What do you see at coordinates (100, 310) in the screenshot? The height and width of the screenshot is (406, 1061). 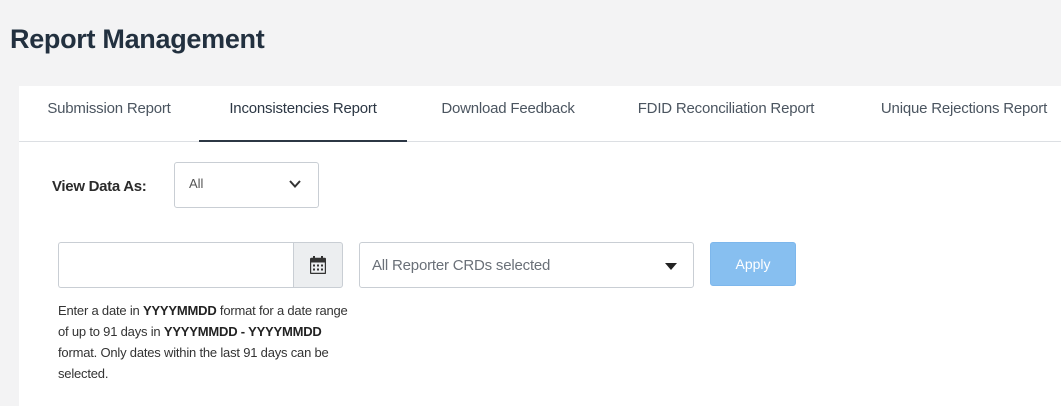 I see `help-text-part: Enter a date in` at bounding box center [100, 310].